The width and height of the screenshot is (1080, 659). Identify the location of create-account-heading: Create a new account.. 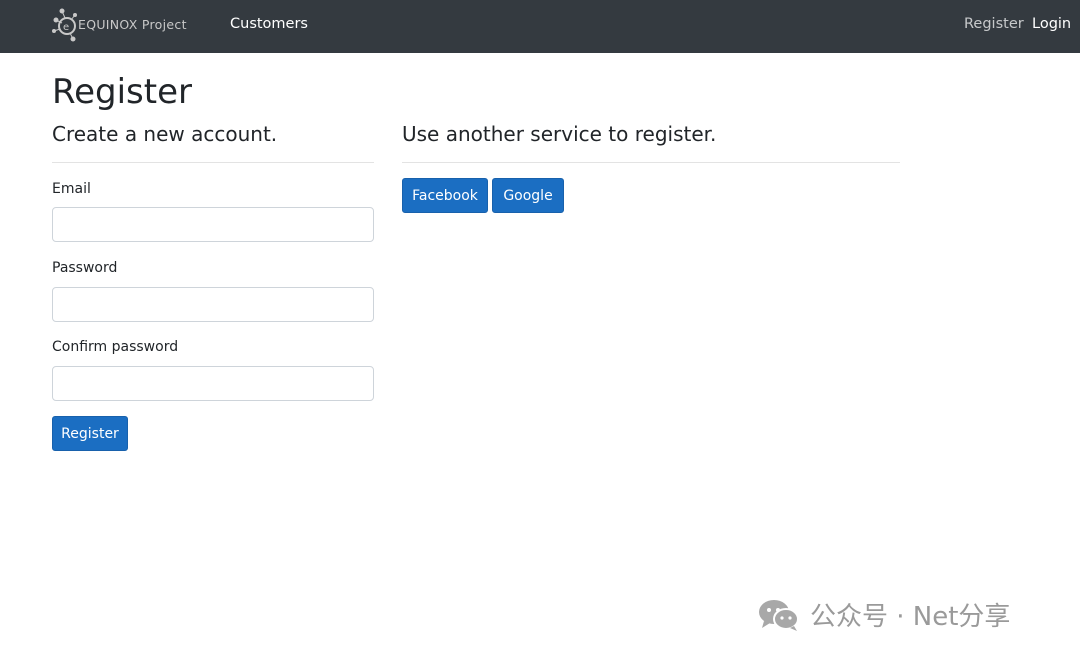
(165, 134).